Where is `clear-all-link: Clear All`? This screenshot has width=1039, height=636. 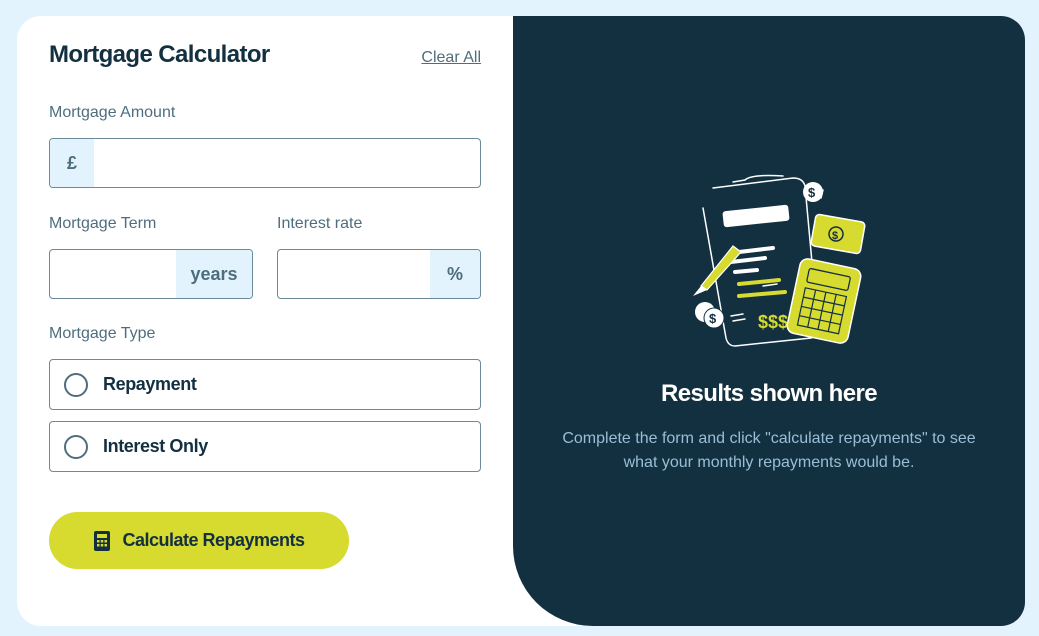 clear-all-link: Clear All is located at coordinates (451, 58).